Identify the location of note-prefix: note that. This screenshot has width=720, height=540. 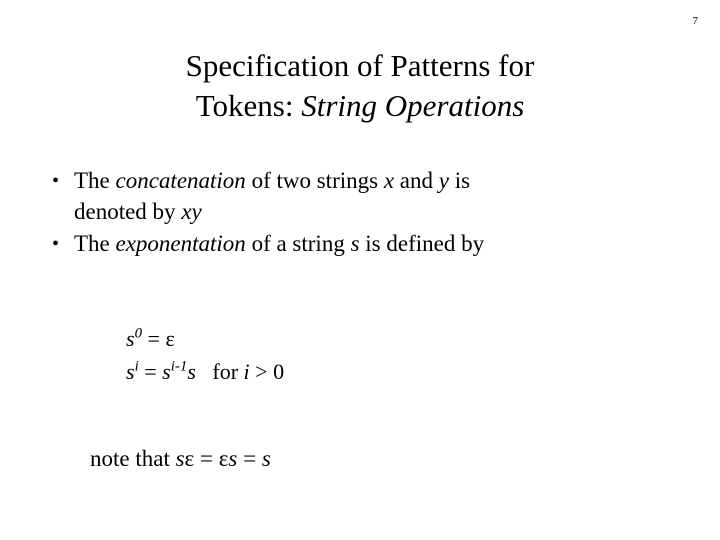
(133, 458).